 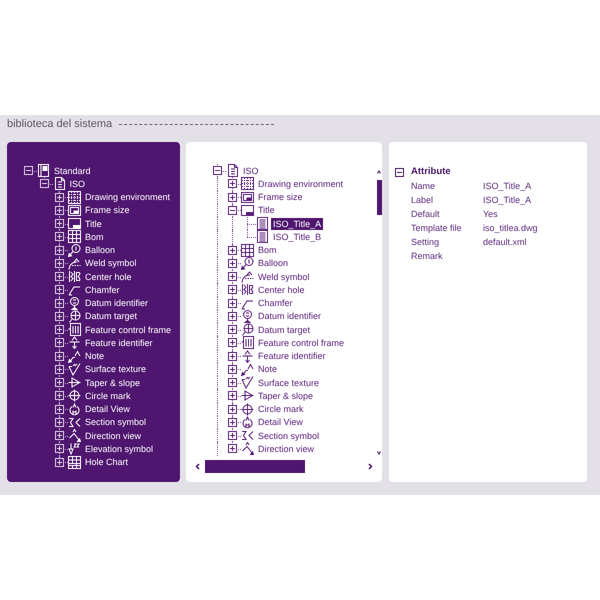 What do you see at coordinates (74, 409) in the screenshot?
I see `detail-circle-icon` at bounding box center [74, 409].